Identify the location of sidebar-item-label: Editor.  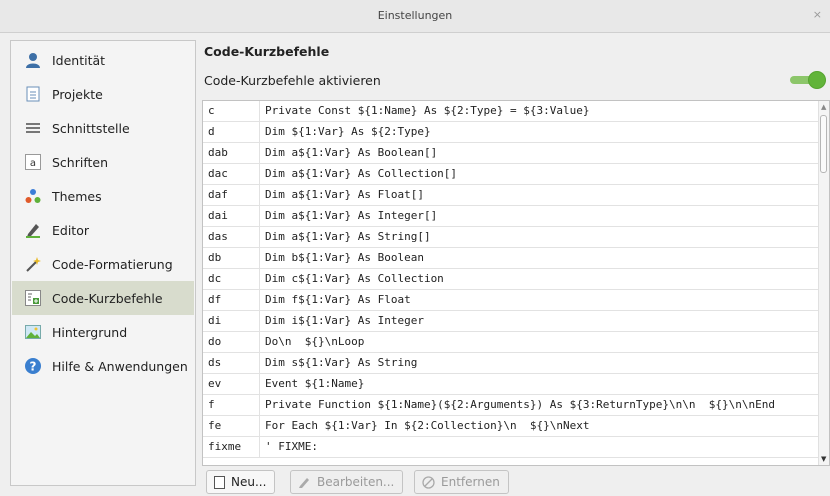
(70, 230).